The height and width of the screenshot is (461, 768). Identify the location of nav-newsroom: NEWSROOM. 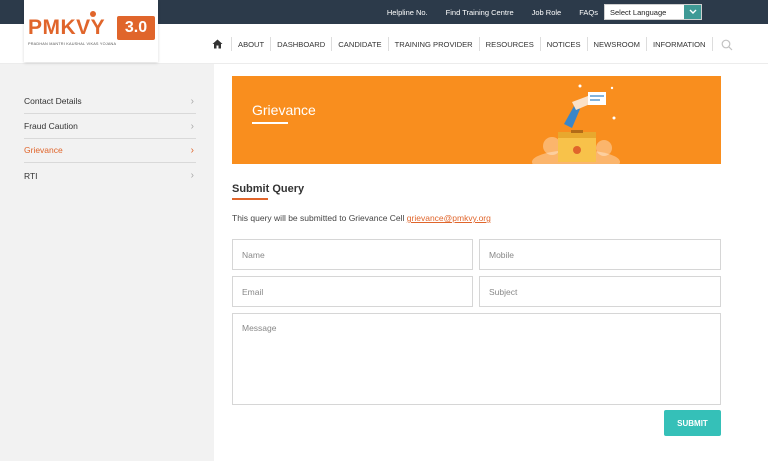
(617, 44).